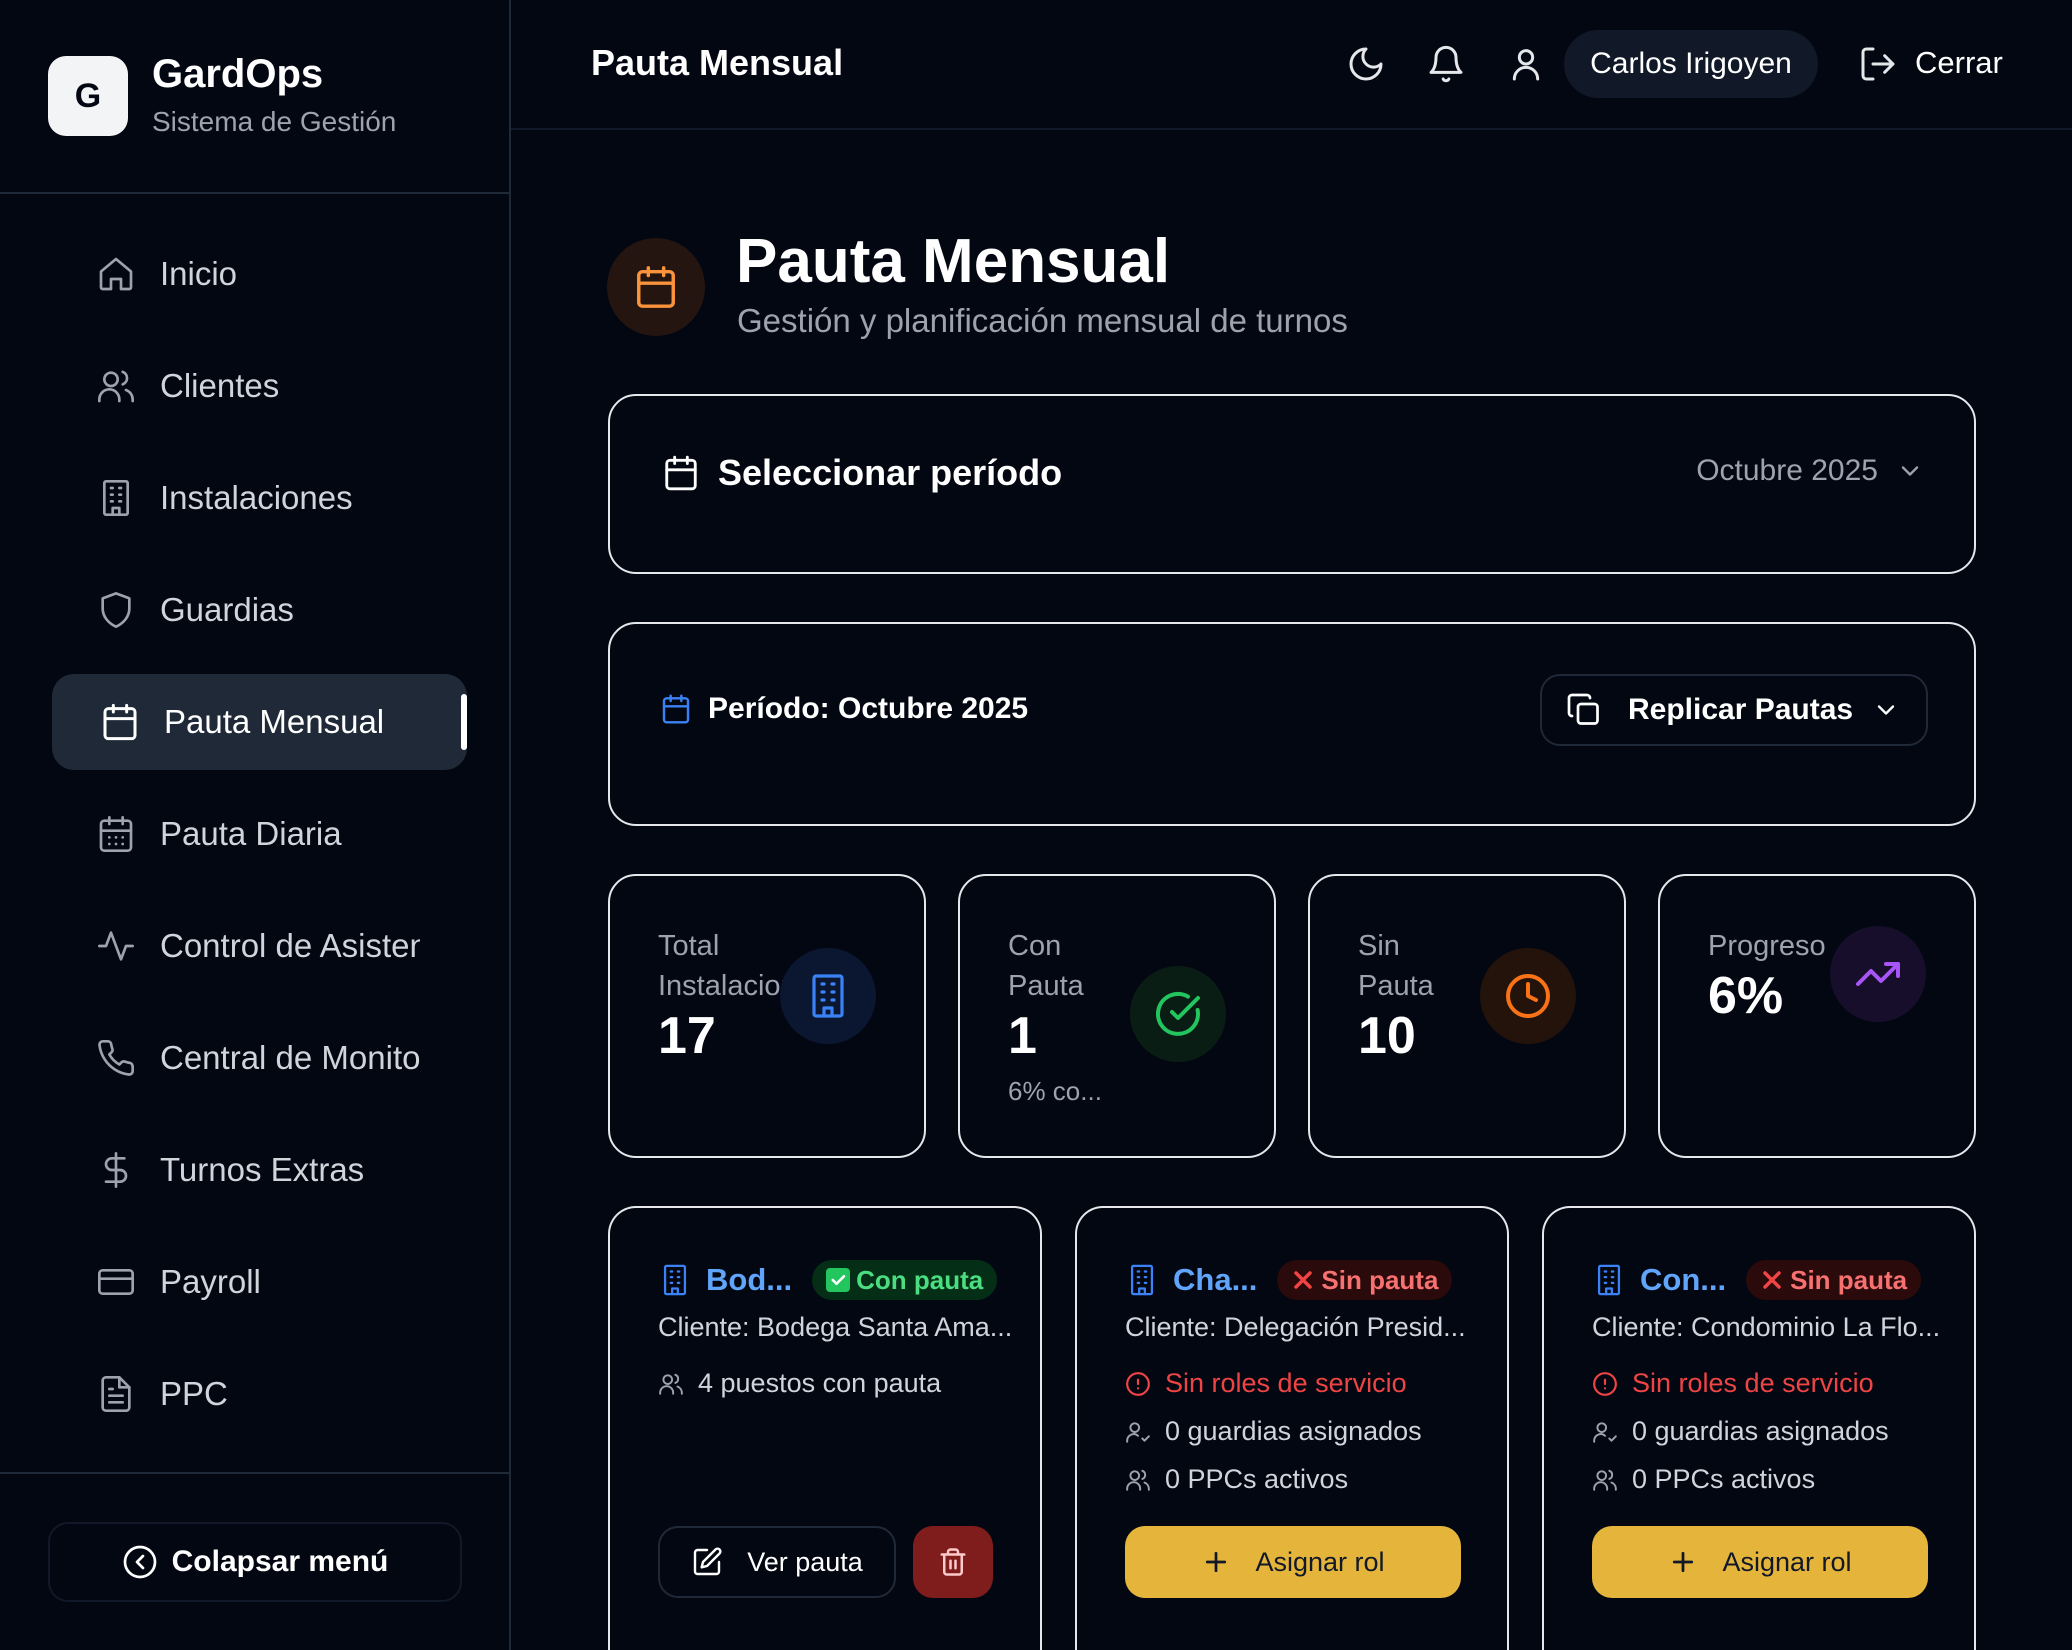 This screenshot has width=2072, height=1650. What do you see at coordinates (116, 834) in the screenshot?
I see `calendar-days-icon` at bounding box center [116, 834].